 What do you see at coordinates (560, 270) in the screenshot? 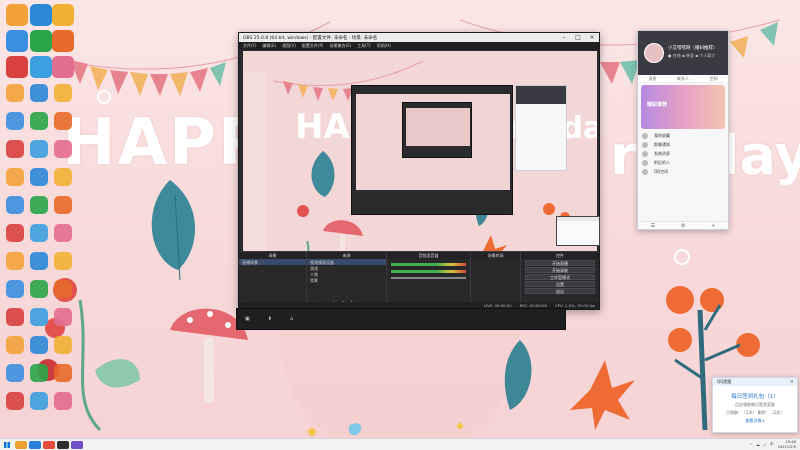
I see `start-recording-button: 开始录制` at bounding box center [560, 270].